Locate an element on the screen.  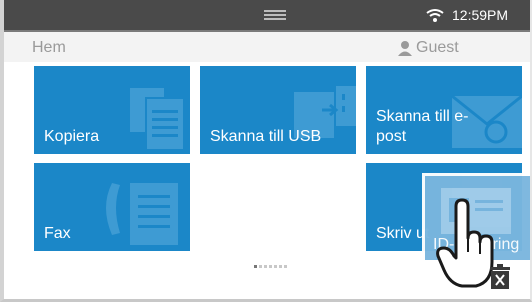
fax-icon is located at coordinates (142, 214).